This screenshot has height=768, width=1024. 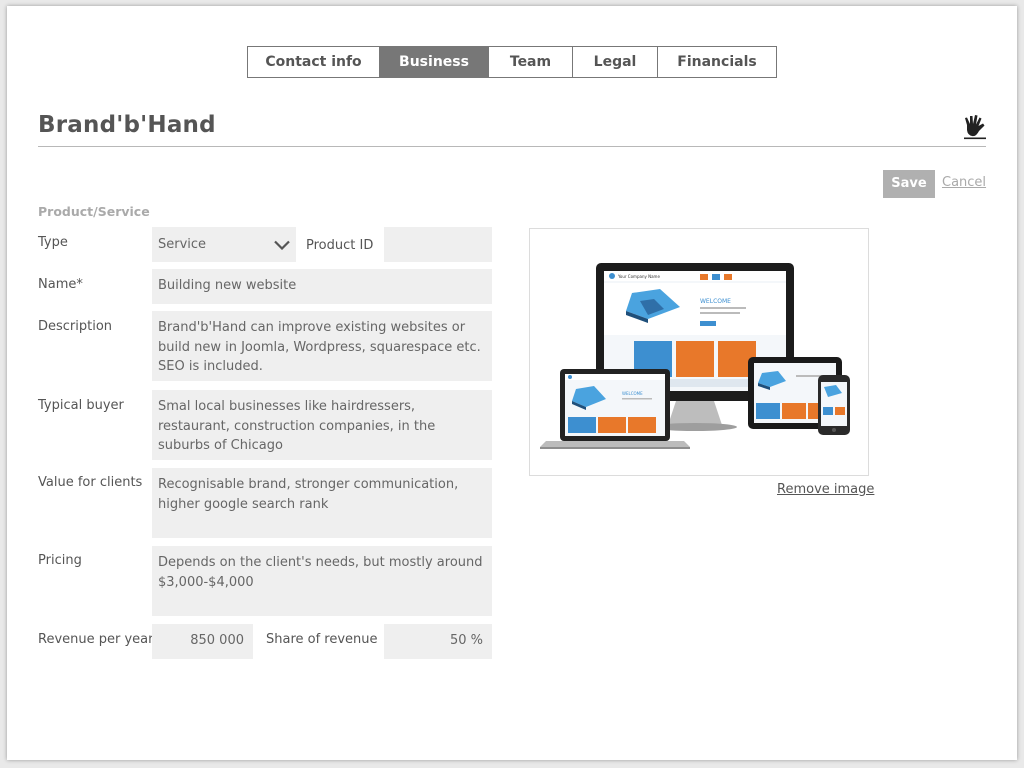 What do you see at coordinates (632, 393) in the screenshot?
I see `svg-text: WELCOME` at bounding box center [632, 393].